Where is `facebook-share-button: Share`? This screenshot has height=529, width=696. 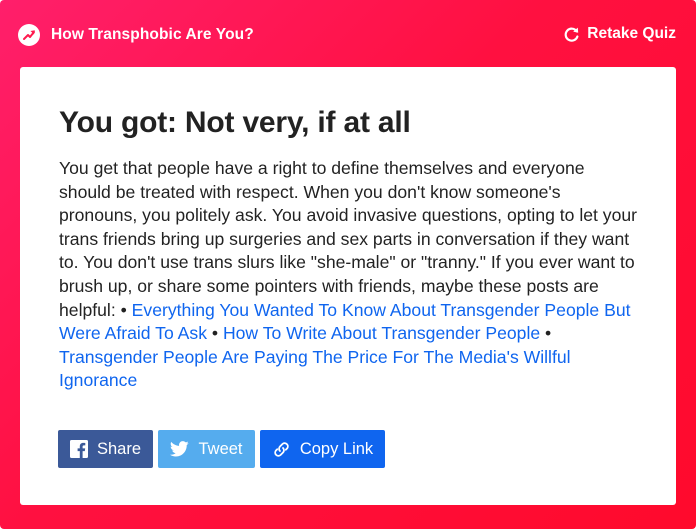
facebook-share-button: Share is located at coordinates (105, 449).